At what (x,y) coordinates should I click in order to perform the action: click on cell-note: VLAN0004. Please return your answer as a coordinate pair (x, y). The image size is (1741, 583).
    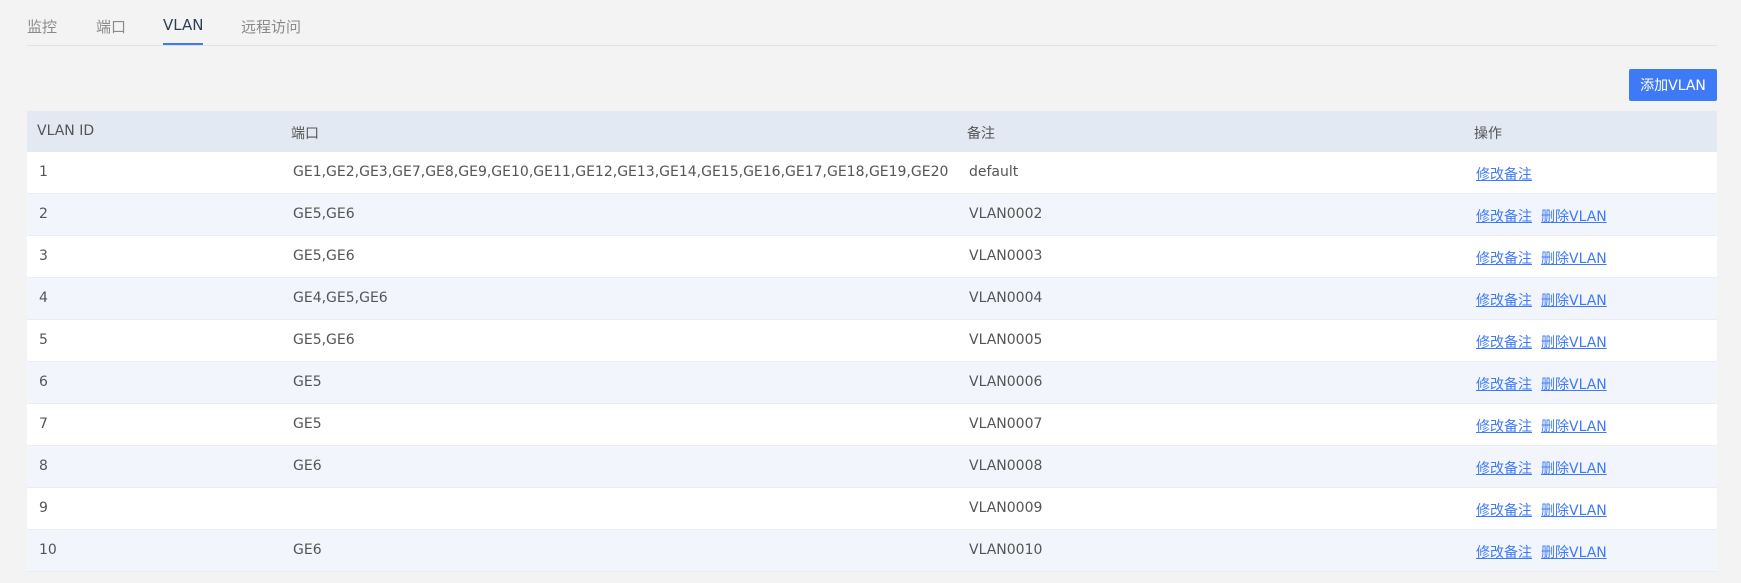
    Looking at the image, I should click on (1006, 298).